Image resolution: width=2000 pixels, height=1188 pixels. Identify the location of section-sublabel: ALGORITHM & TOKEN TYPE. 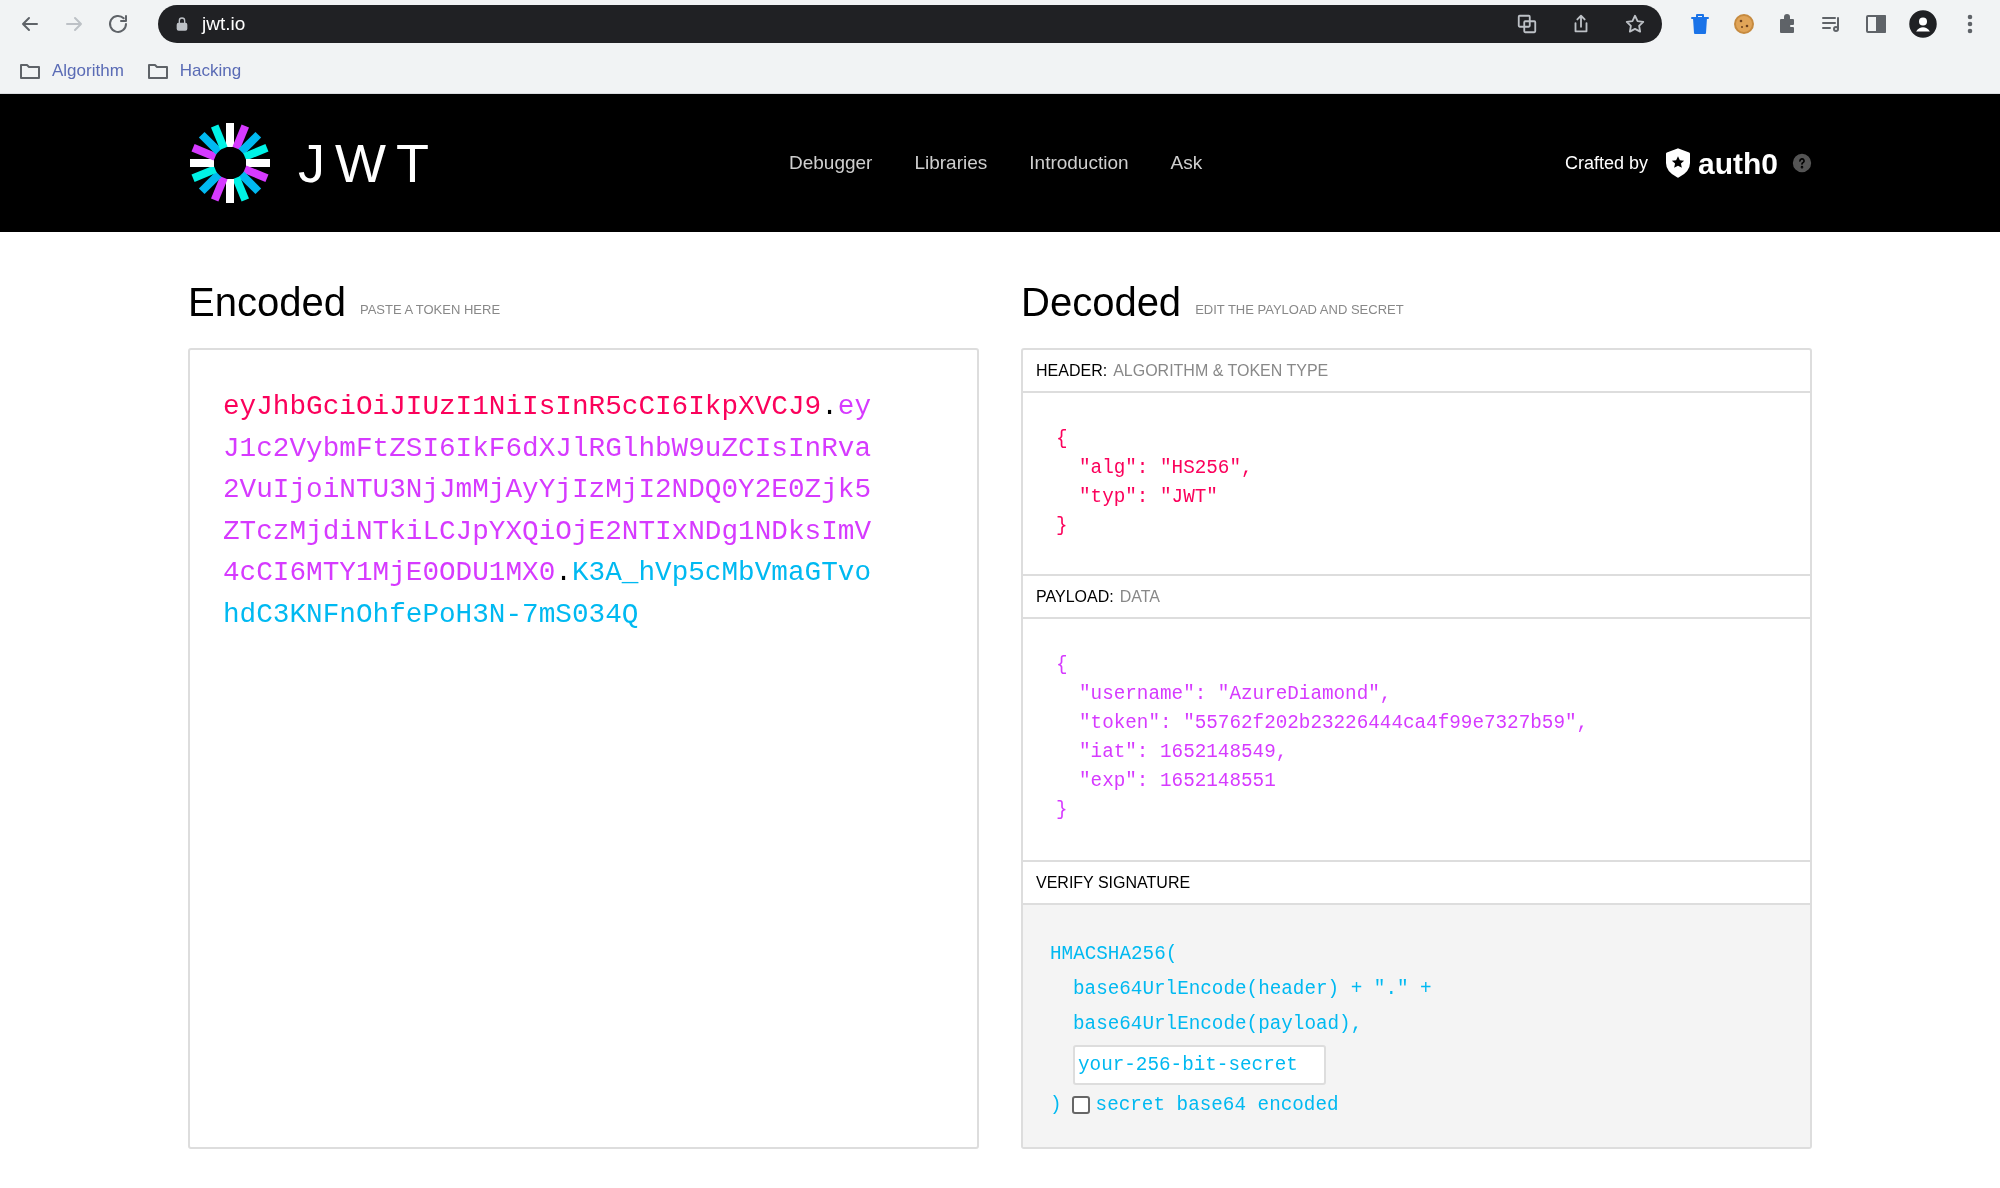
(1221, 370).